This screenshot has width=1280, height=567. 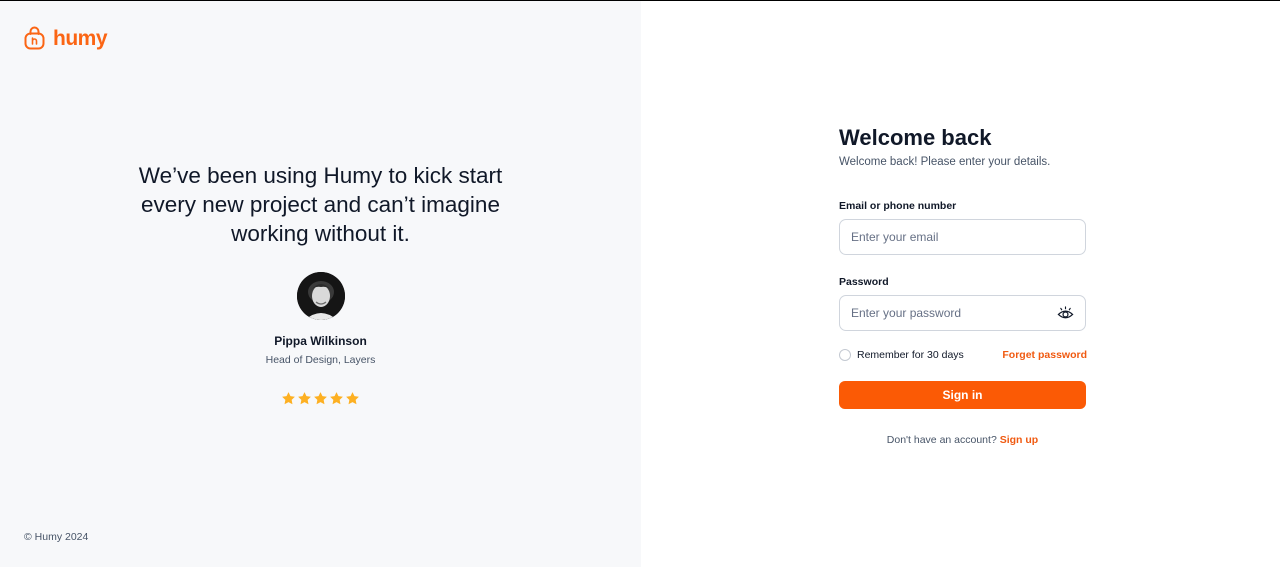 What do you see at coordinates (321, 296) in the screenshot?
I see `avatar` at bounding box center [321, 296].